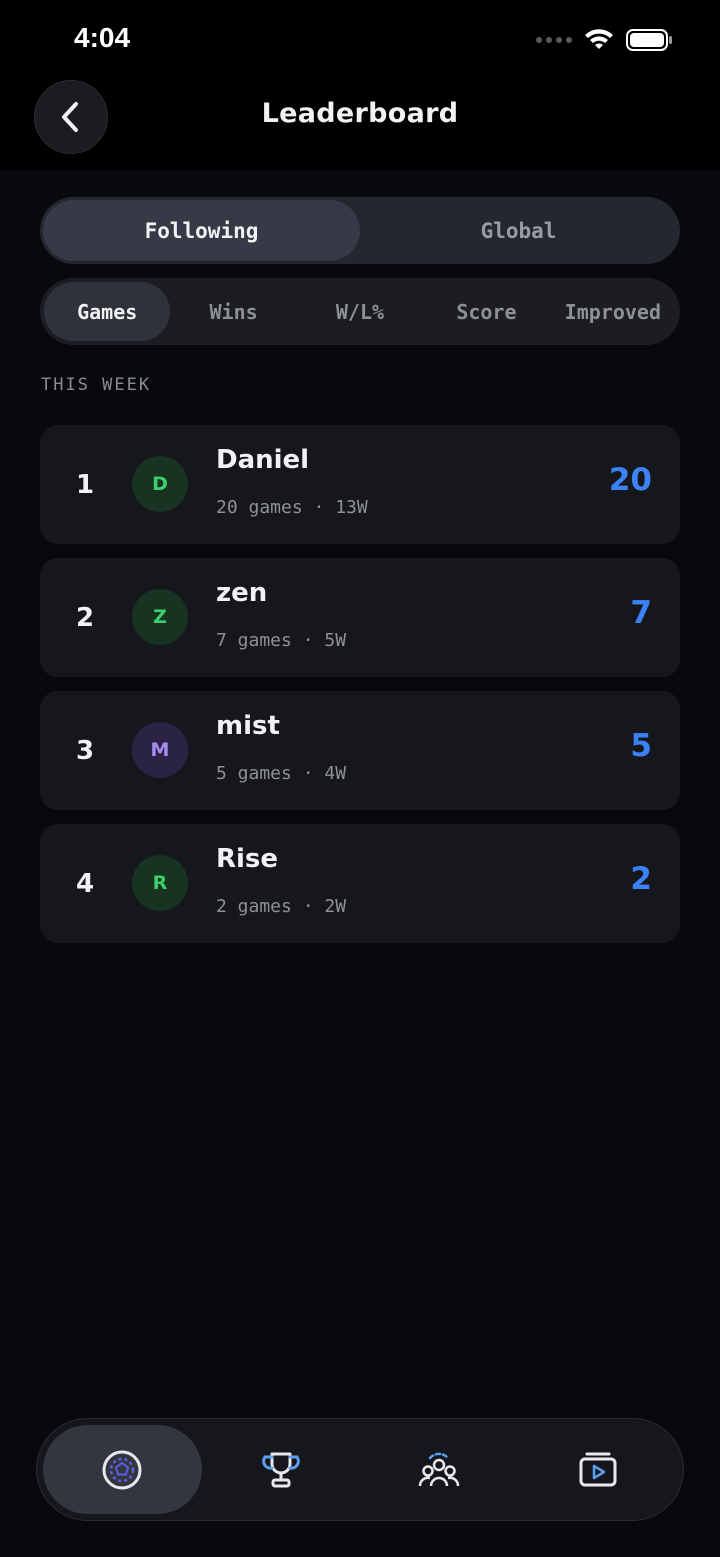 The width and height of the screenshot is (720, 1557). What do you see at coordinates (85, 883) in the screenshot?
I see `rank-number: 4` at bounding box center [85, 883].